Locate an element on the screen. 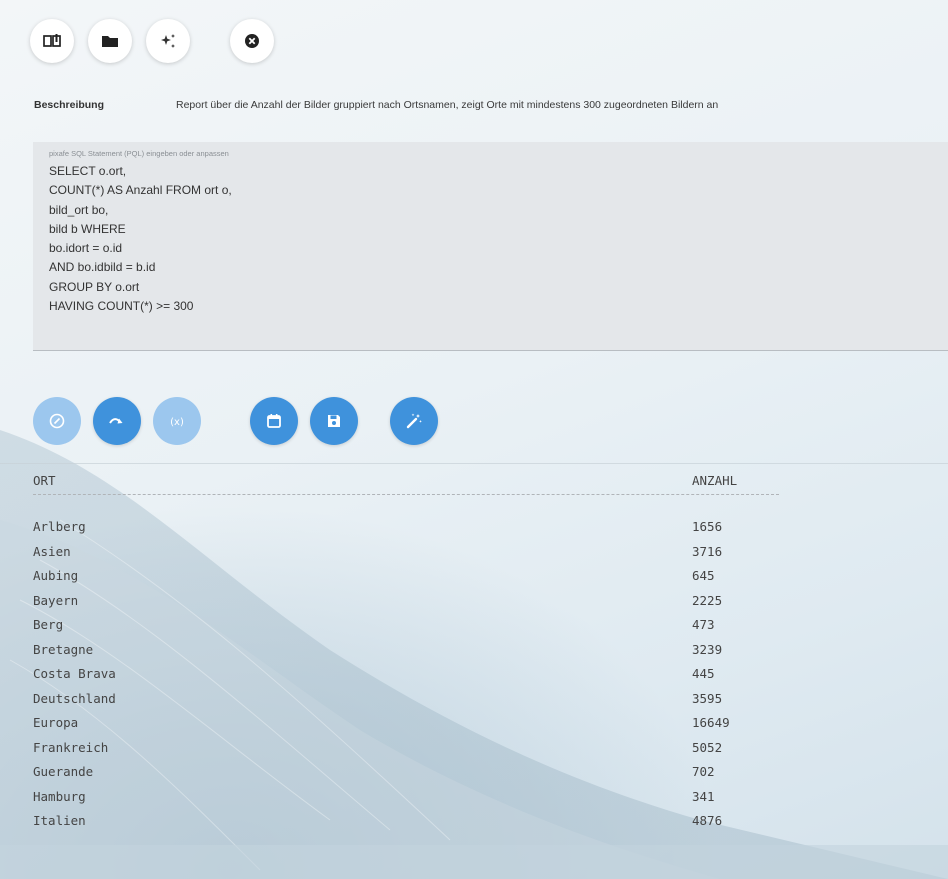  cell-anzahl: 1656 is located at coordinates (707, 526).